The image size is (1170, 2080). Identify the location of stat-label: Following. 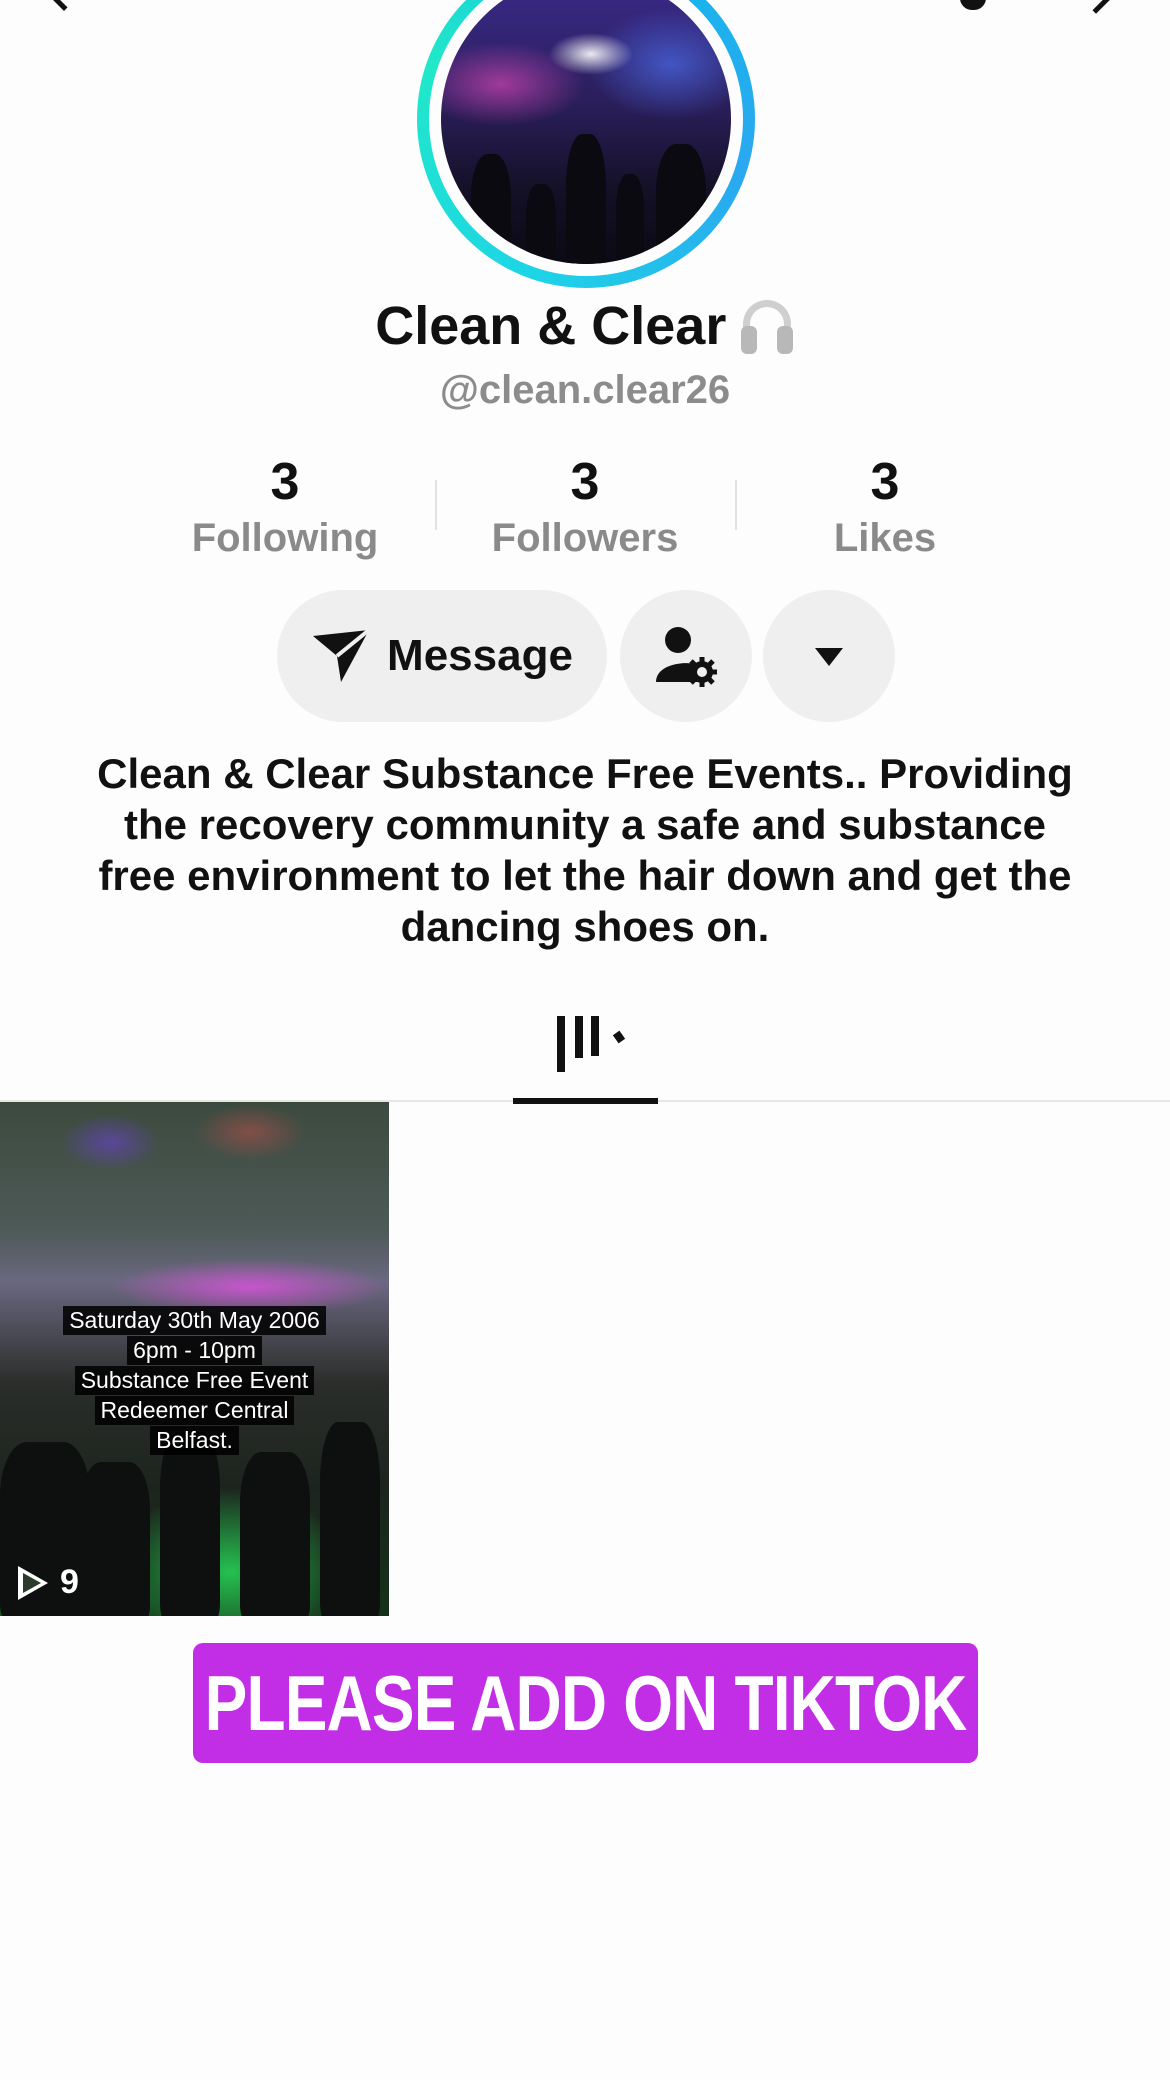
(285, 538).